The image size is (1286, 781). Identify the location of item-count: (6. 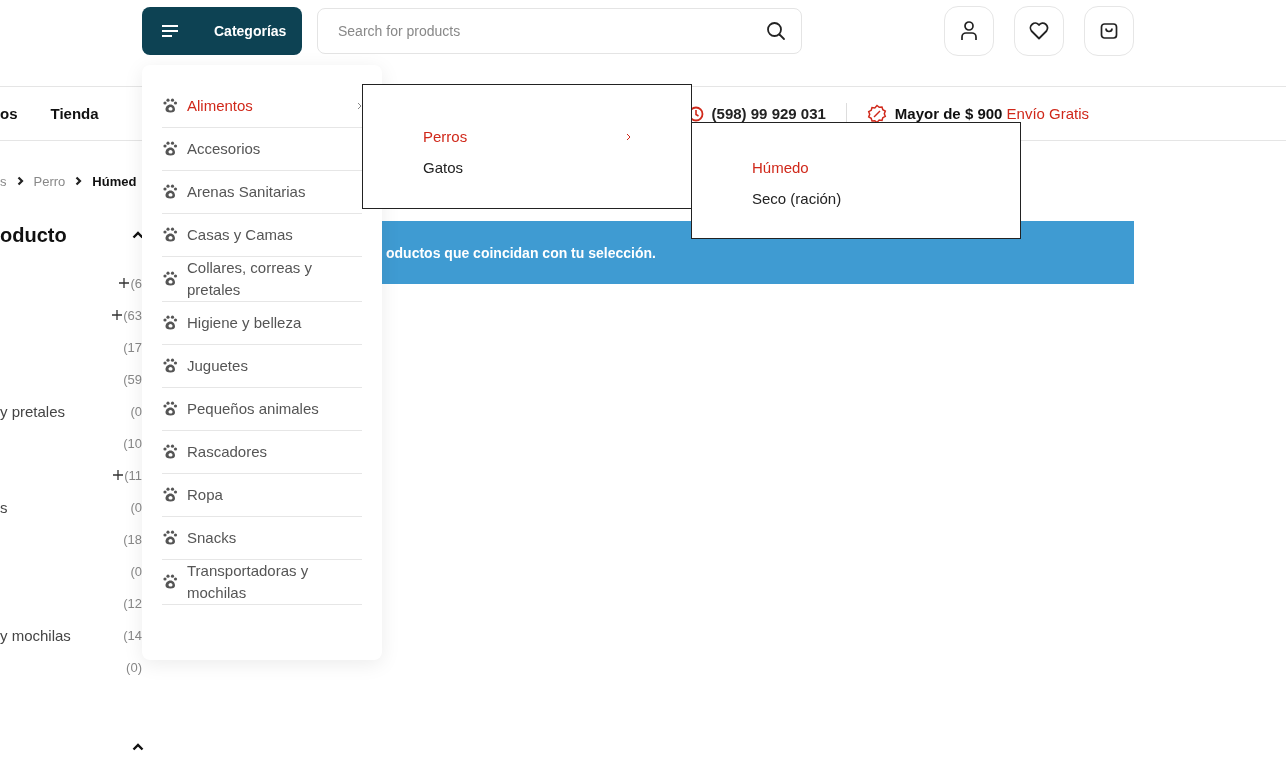
(136, 283).